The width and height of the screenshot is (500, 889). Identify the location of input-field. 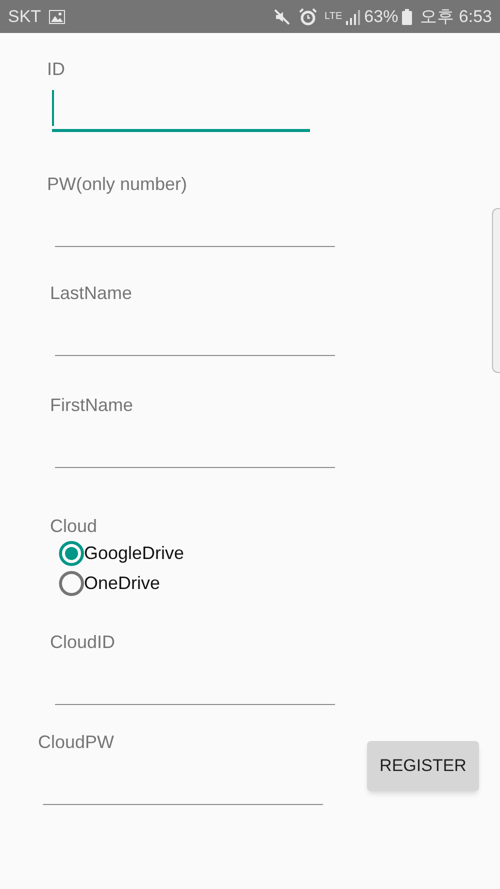
(181, 110).